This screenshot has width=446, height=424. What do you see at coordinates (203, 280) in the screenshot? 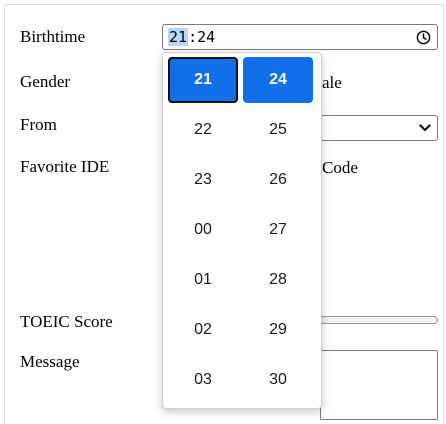
I see `hour-option: 01` at bounding box center [203, 280].